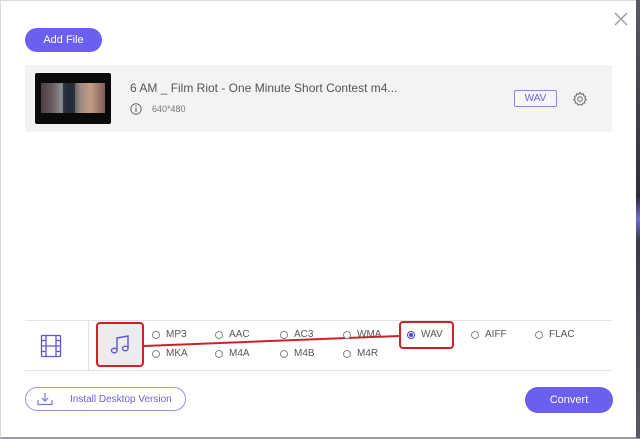 This screenshot has height=439, width=640. Describe the element at coordinates (136, 109) in the screenshot. I see `info-icon` at that location.